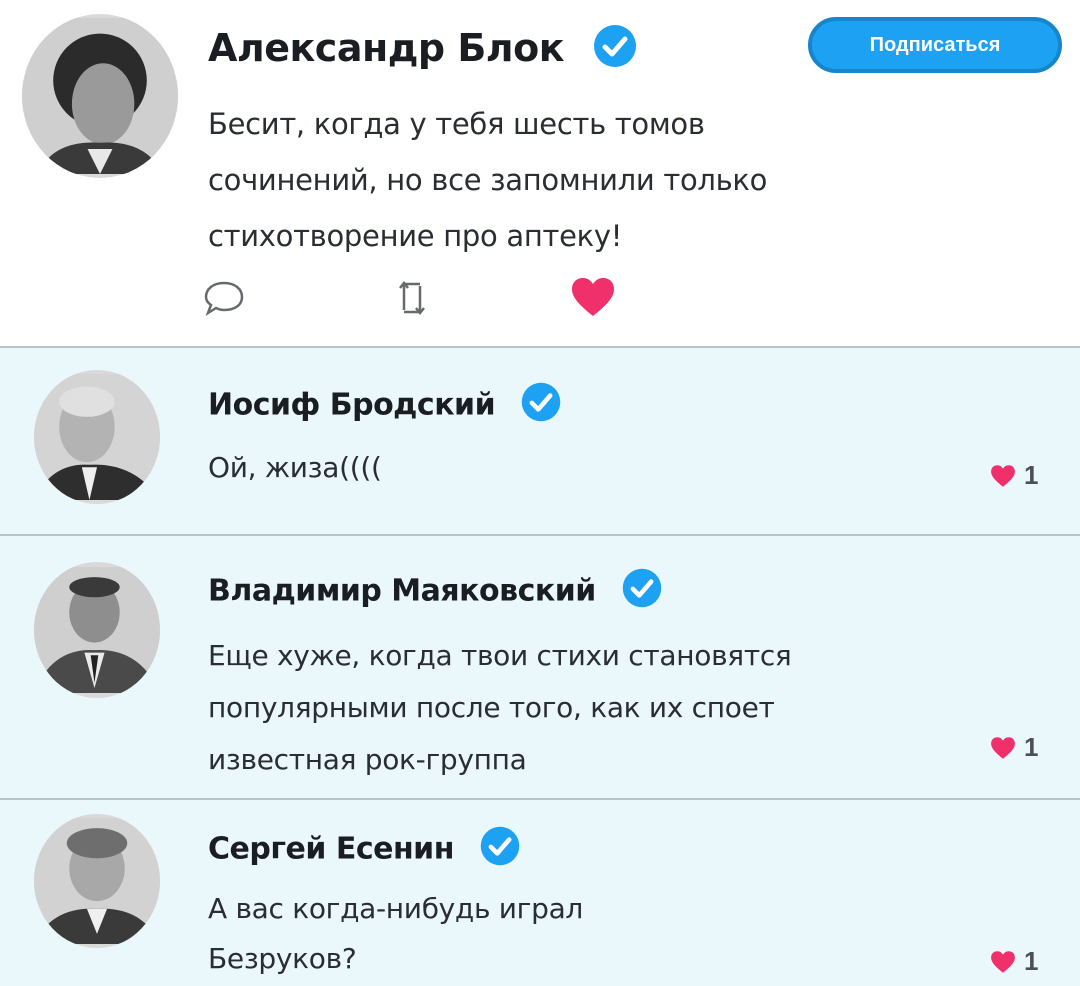  I want to click on reply-text: Ой, жиза((((, so click(295, 468).